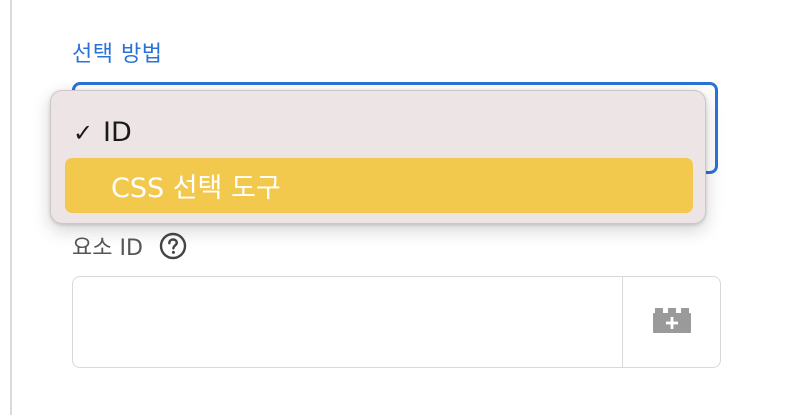 The image size is (807, 415). I want to click on element-picker-button, so click(671, 322).